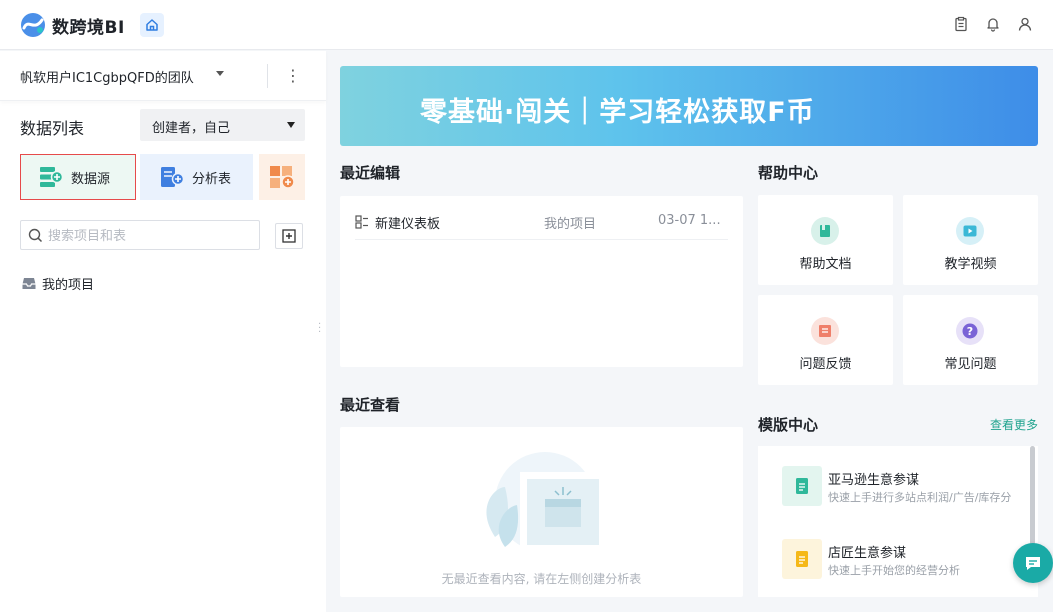  I want to click on template-title: 亚马逊生意参谋, so click(874, 480).